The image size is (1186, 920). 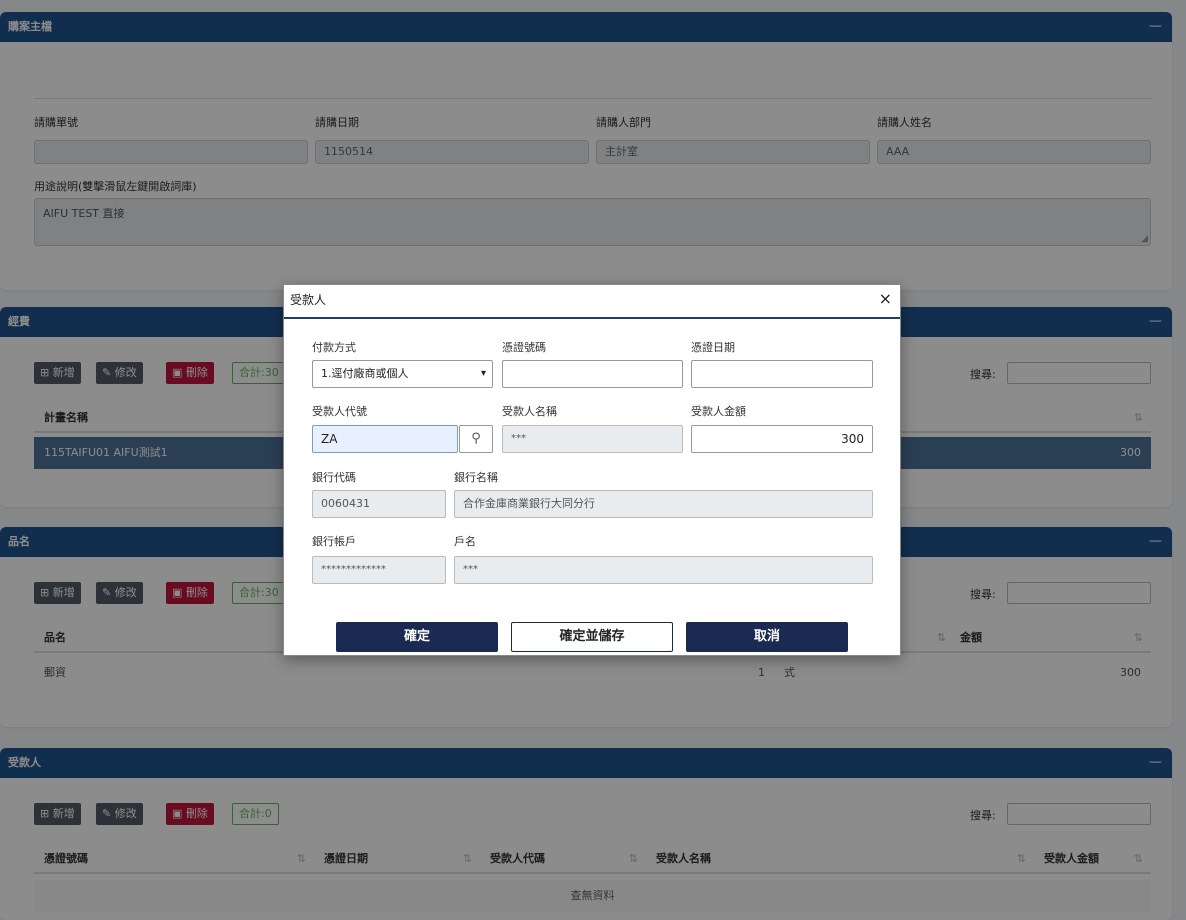 What do you see at coordinates (592, 318) in the screenshot?
I see `modal-title-underline` at bounding box center [592, 318].